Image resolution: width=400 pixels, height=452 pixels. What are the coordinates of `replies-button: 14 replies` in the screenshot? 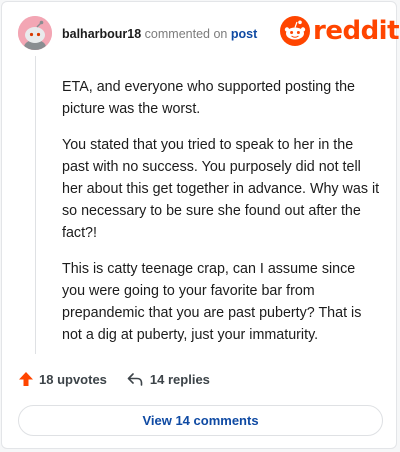 It's located at (168, 379).